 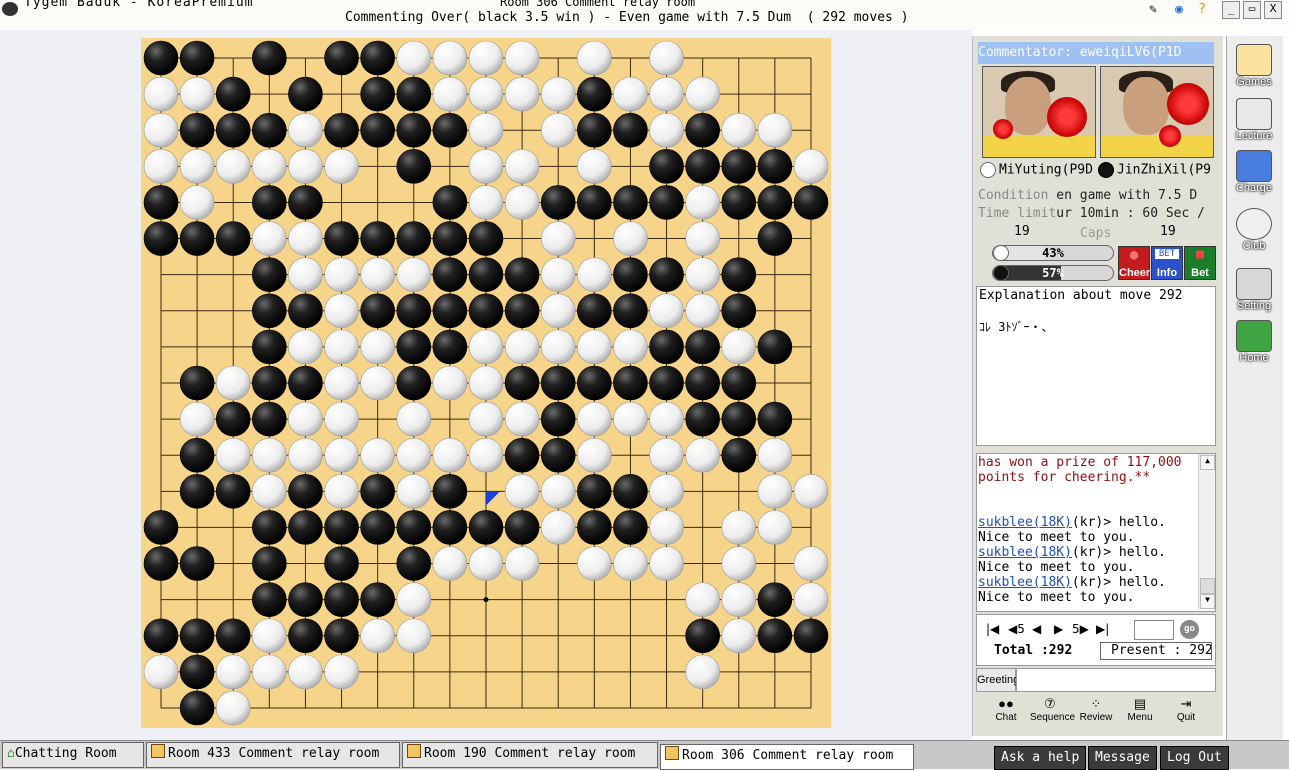 What do you see at coordinates (1200, 263) in the screenshot?
I see `bet-button: ■ Bet` at bounding box center [1200, 263].